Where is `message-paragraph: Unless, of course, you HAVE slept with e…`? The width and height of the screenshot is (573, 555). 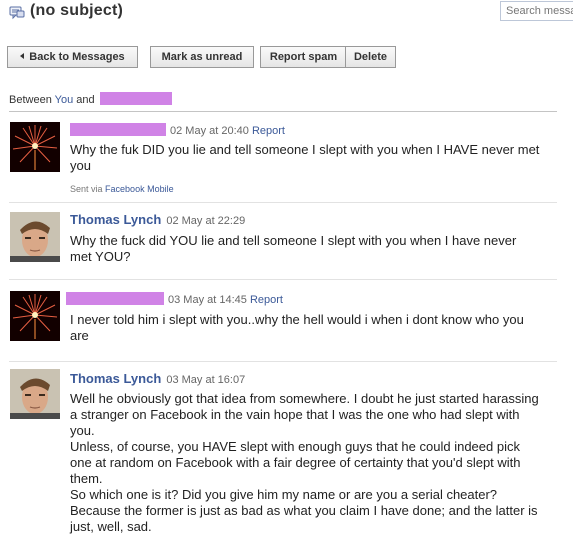
message-paragraph: Unless, of course, you HAVE slept with e… is located at coordinates (295, 462).